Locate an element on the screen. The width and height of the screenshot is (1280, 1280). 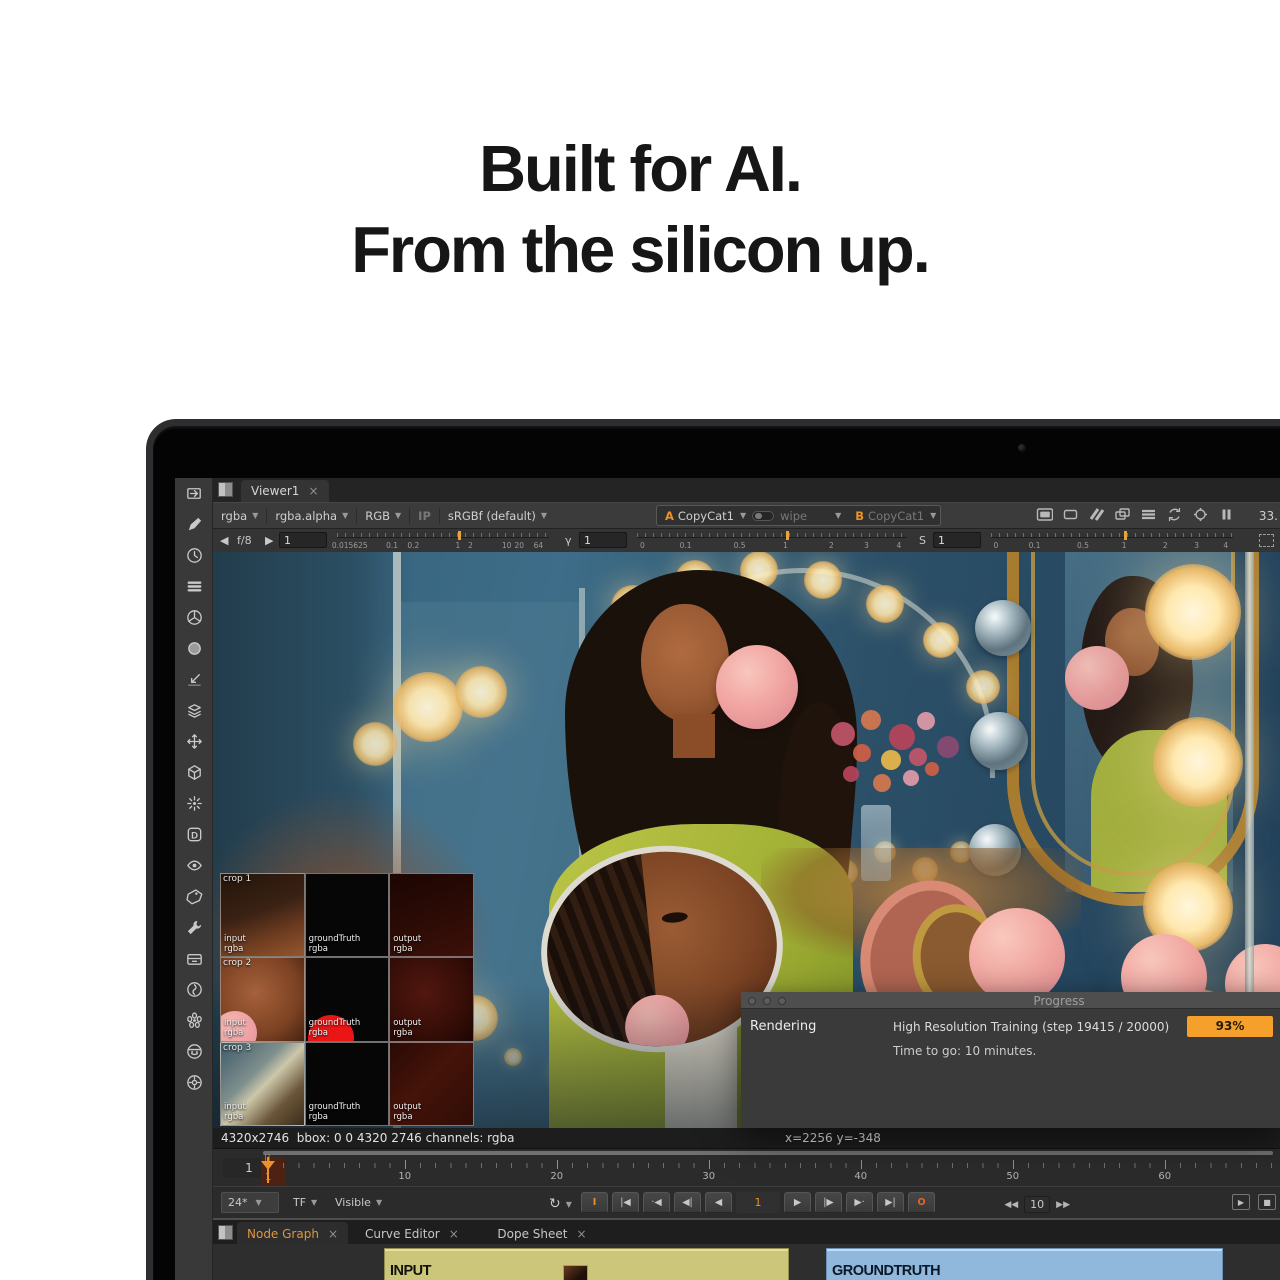
increment-field: 10 is located at coordinates (1037, 1204).